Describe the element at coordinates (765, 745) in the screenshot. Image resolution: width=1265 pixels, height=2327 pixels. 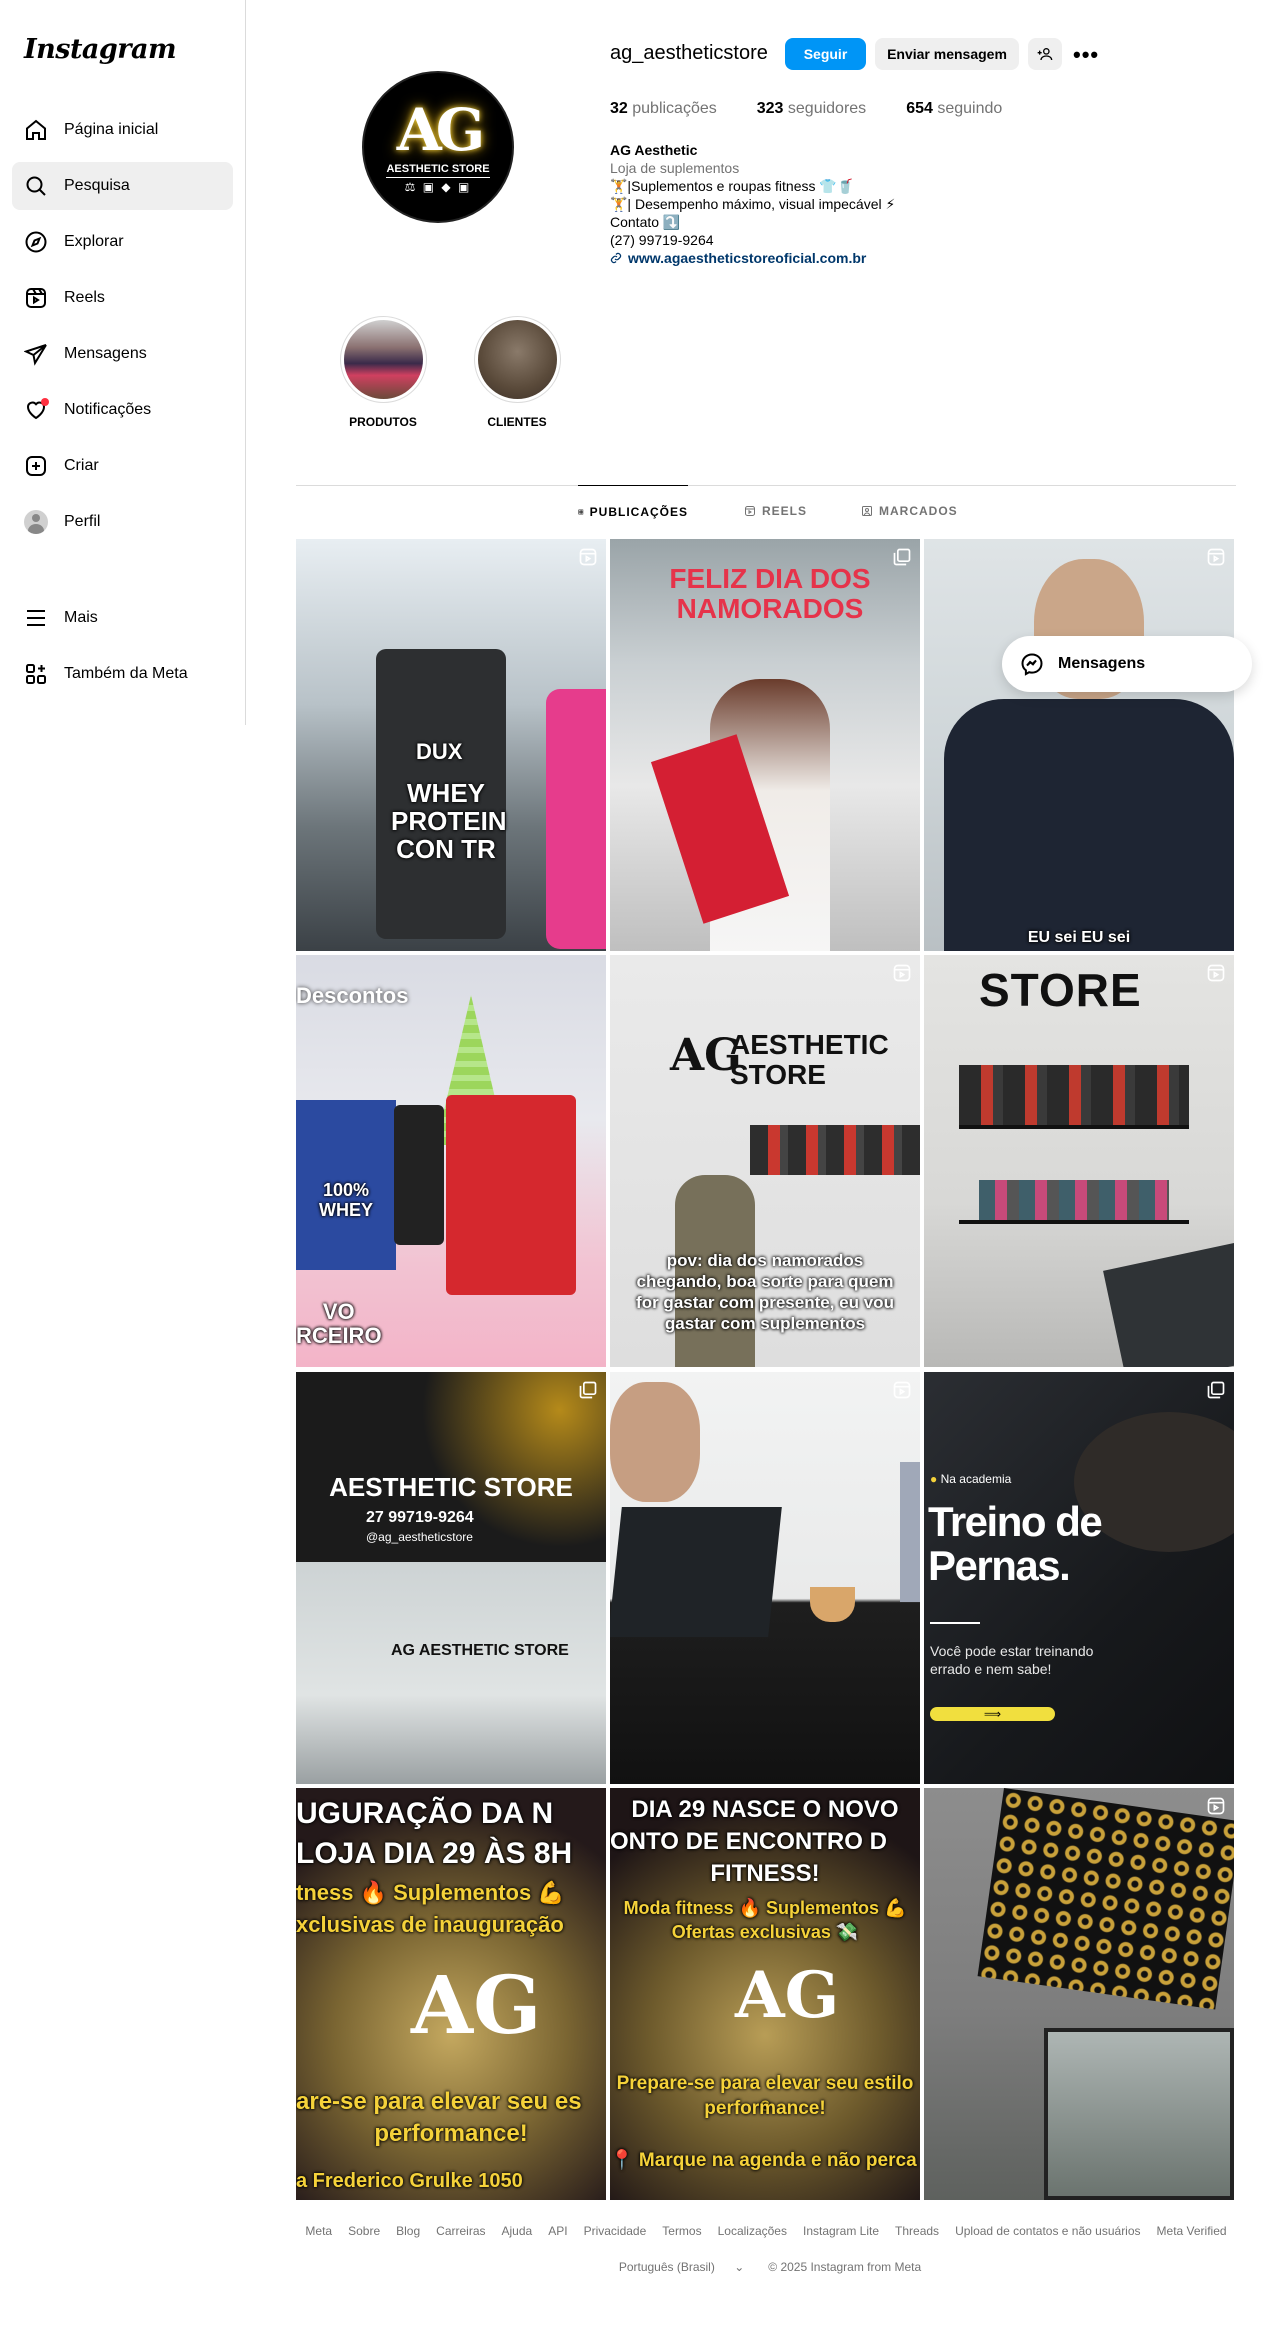
I see `post-2: FELIZ DIA DOS NAMORADOS` at that location.